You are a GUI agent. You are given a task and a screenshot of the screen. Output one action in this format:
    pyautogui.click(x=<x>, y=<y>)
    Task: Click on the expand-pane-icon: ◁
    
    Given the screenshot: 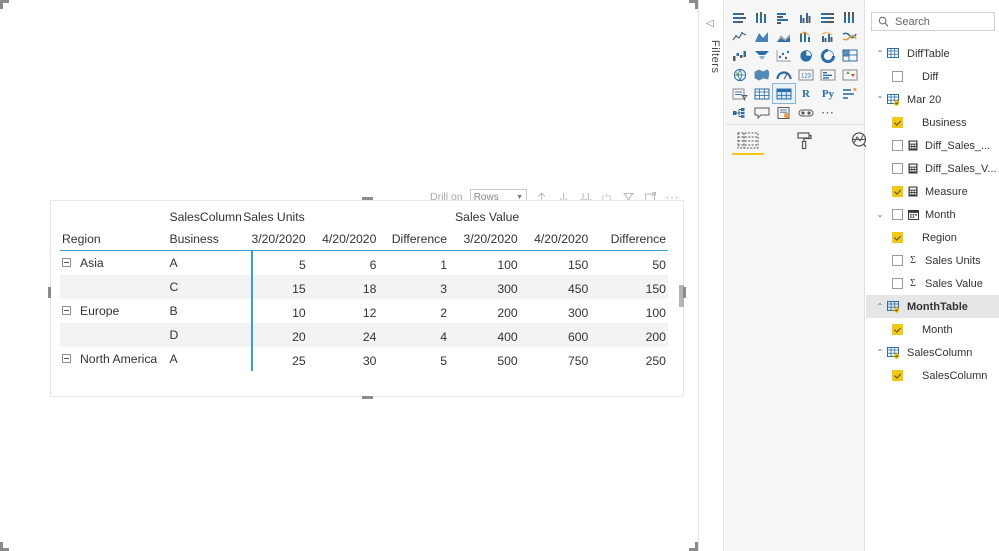 What is the action you would take?
    pyautogui.click(x=710, y=23)
    